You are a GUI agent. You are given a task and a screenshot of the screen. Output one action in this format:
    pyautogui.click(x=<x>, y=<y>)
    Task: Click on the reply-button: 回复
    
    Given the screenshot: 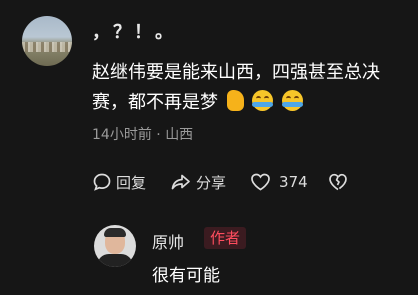 What is the action you would take?
    pyautogui.click(x=119, y=182)
    